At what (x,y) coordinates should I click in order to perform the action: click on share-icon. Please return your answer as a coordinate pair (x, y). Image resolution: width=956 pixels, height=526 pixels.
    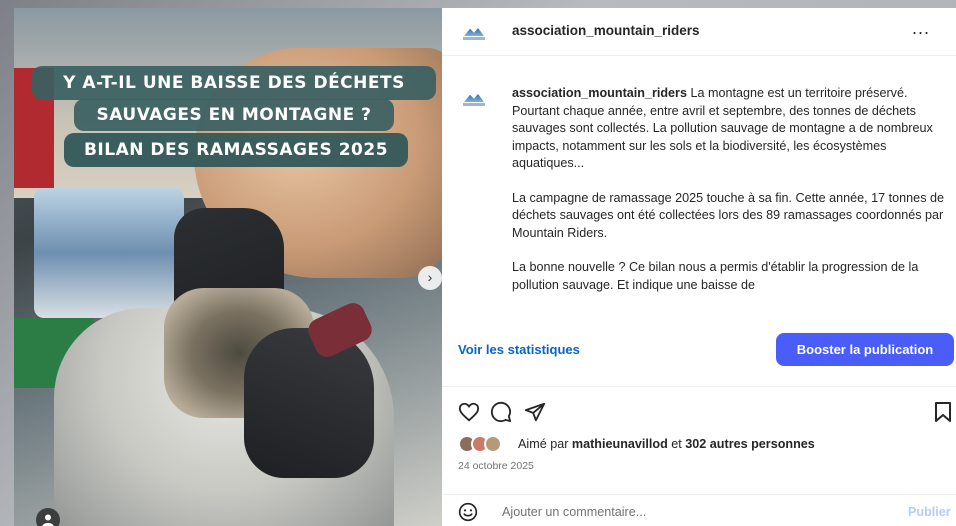
    Looking at the image, I should click on (535, 412).